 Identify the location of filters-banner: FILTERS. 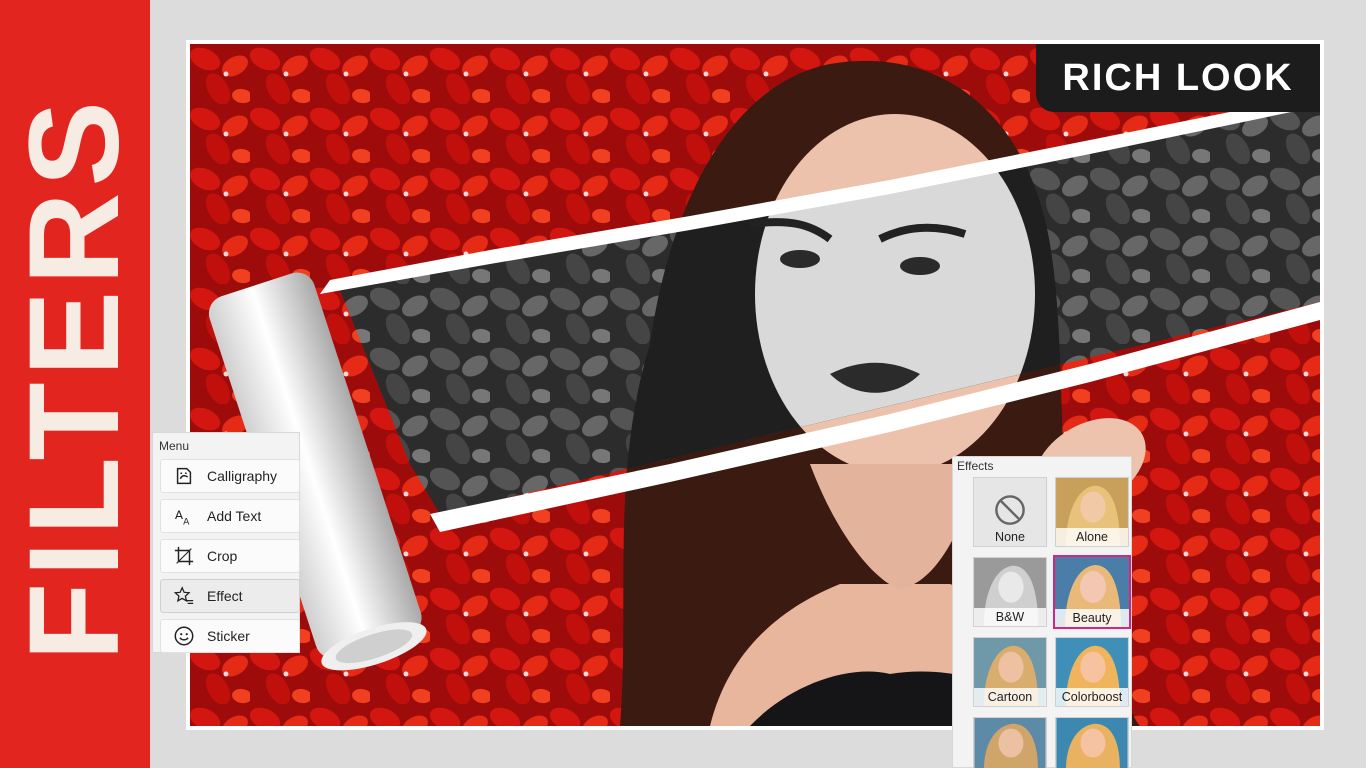
(75, 384).